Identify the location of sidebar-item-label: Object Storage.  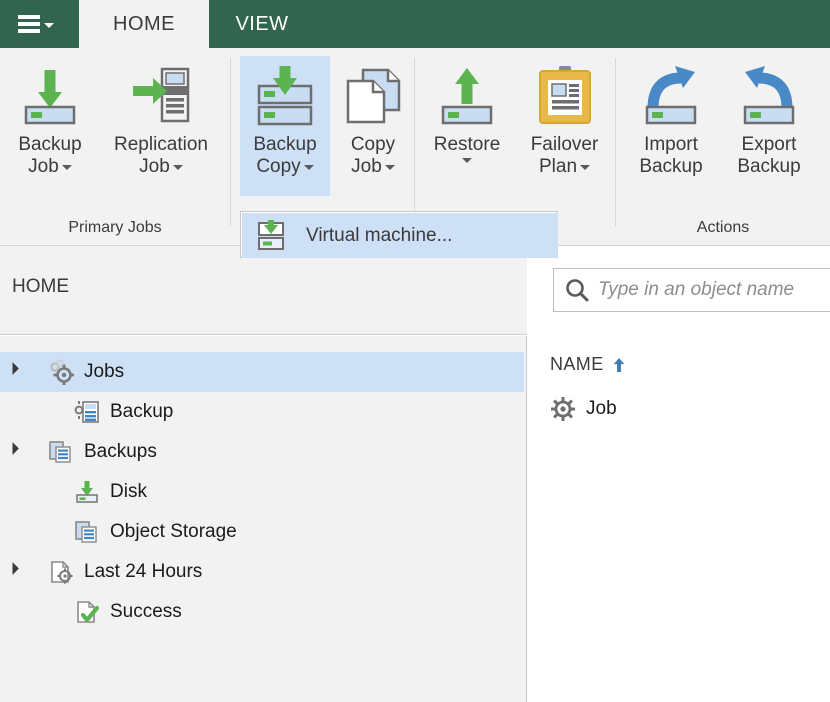
(173, 531).